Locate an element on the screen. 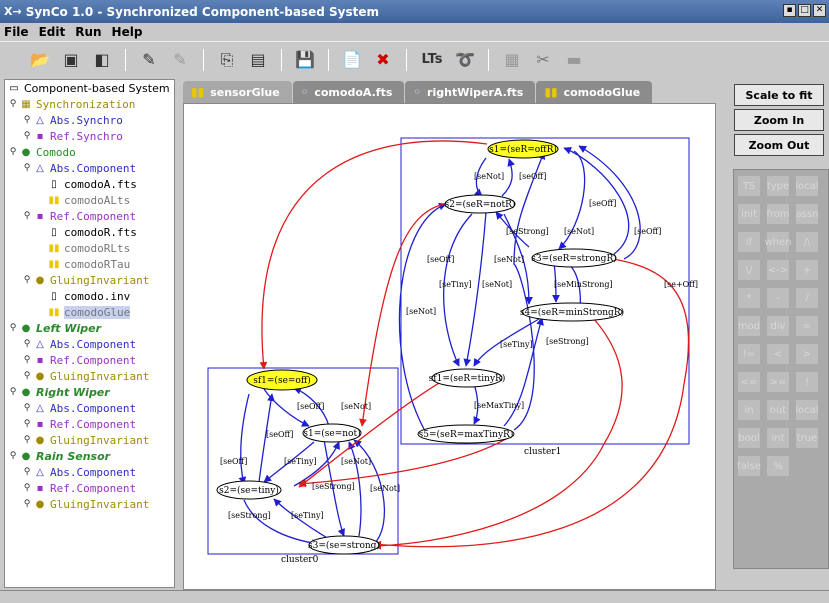 The width and height of the screenshot is (829, 603). palette-key: <= is located at coordinates (749, 382).